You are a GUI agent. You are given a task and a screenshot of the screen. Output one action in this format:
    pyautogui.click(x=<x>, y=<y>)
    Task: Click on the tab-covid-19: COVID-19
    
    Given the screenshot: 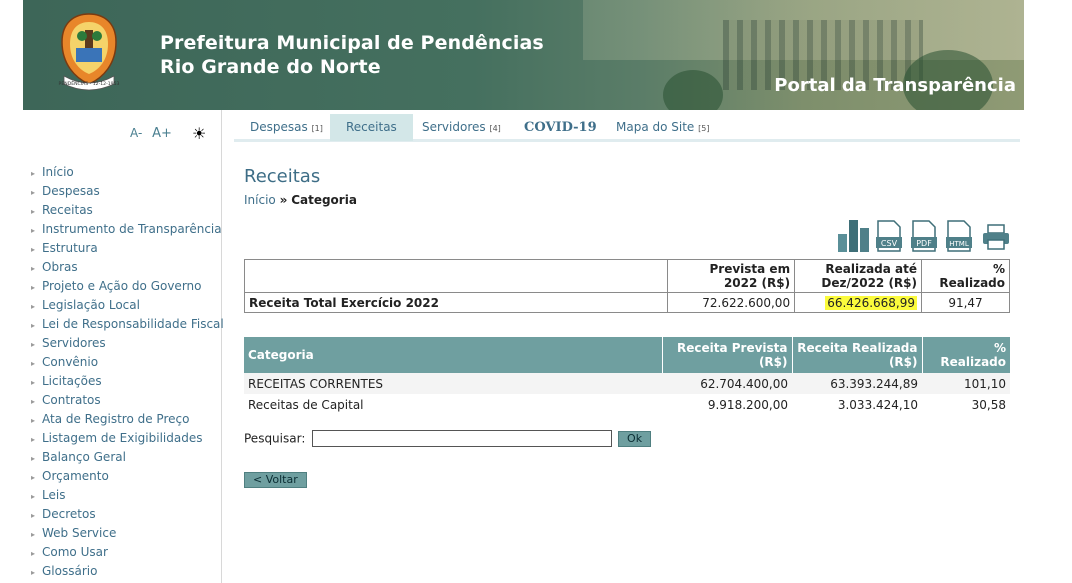 What is the action you would take?
    pyautogui.click(x=560, y=127)
    